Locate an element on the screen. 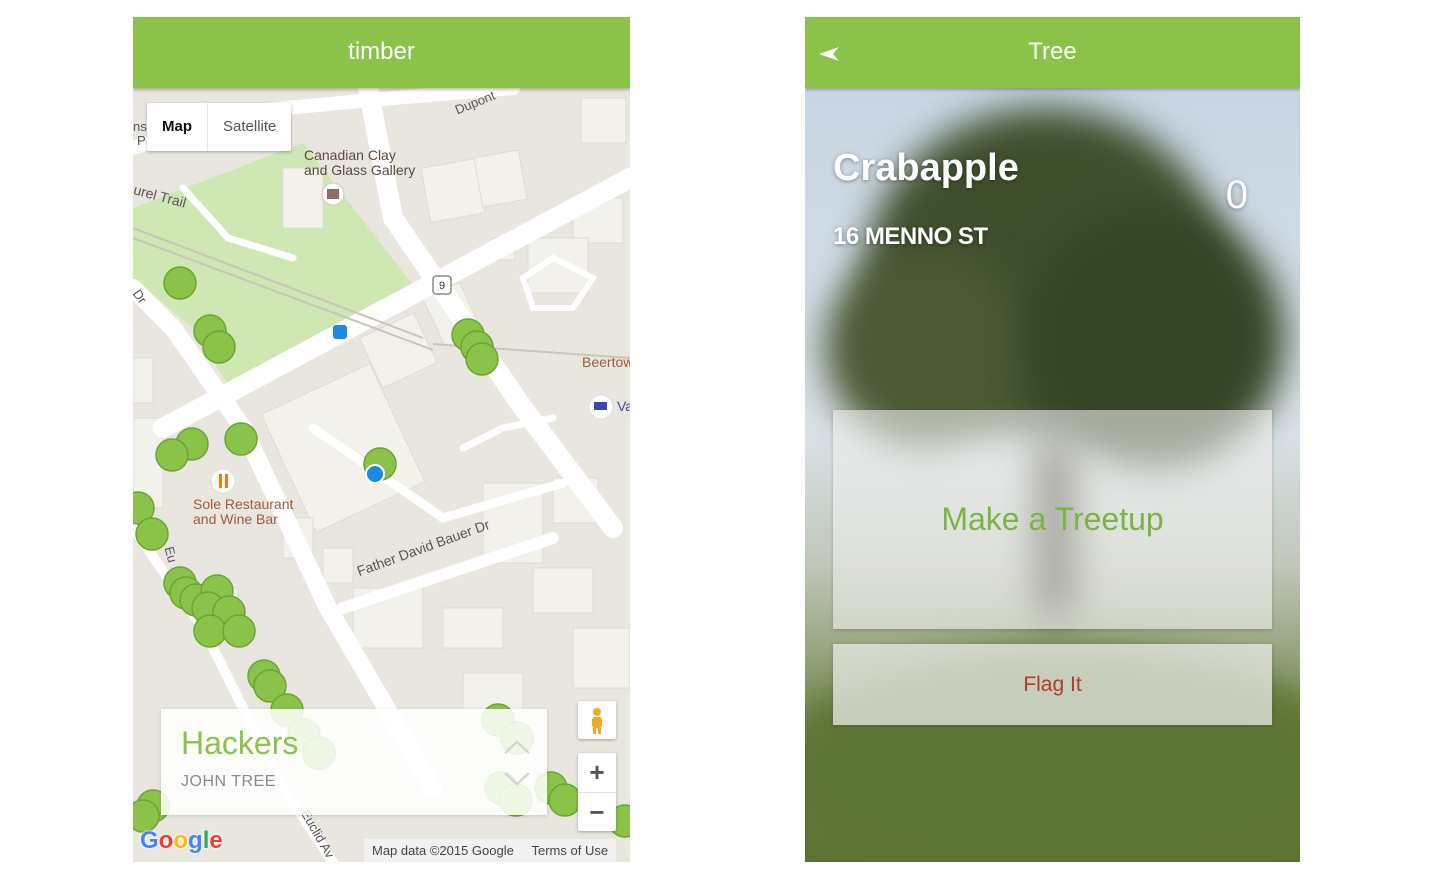  map-data-text: Map data ©2015 Google is located at coordinates (443, 850).